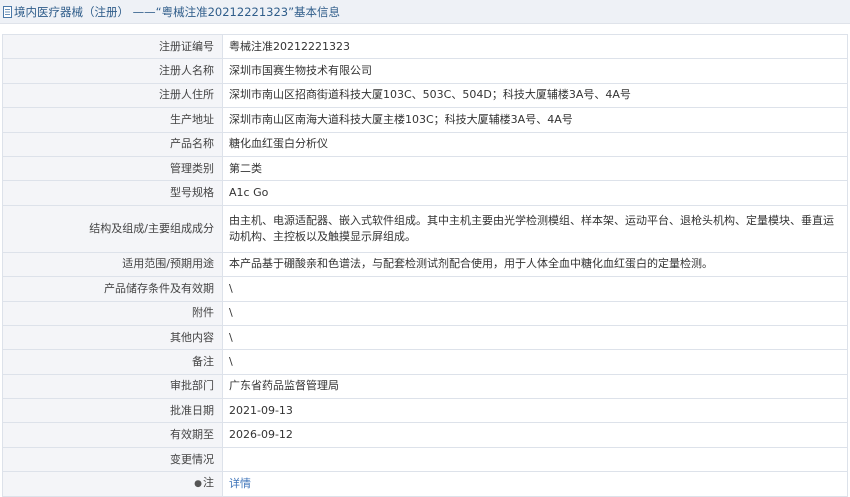 This screenshot has height=497, width=850. Describe the element at coordinates (535, 71) in the screenshot. I see `field-value: 深圳市国赛生物技术有限公司` at that location.